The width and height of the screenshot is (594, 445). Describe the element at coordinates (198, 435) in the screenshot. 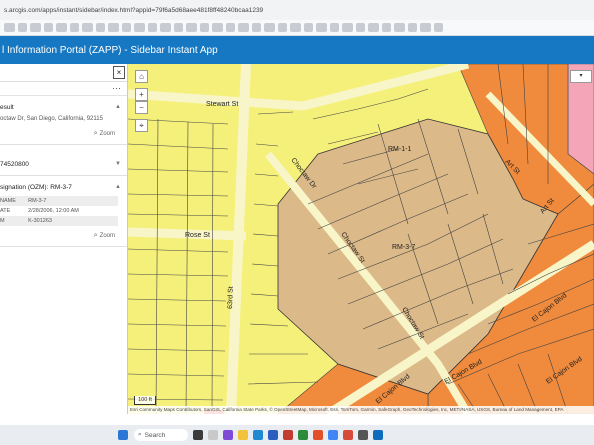

I see `bike-icon` at that location.